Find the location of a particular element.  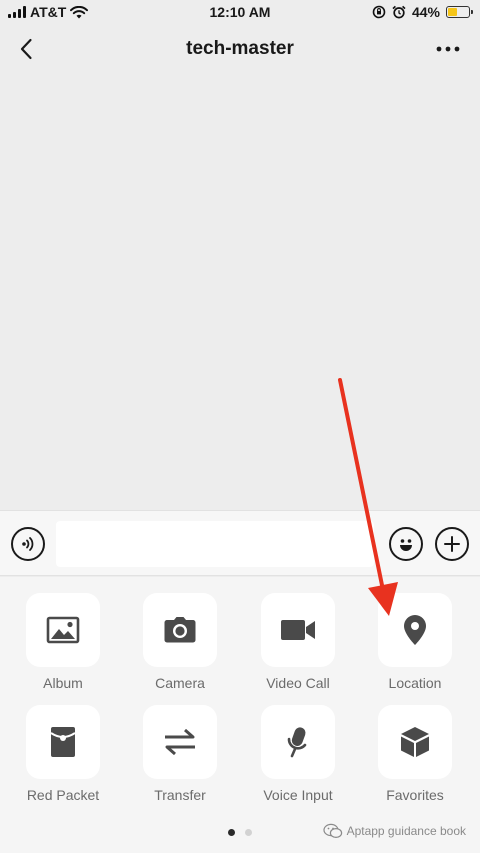

transfer-tile: Transfer is located at coordinates (180, 760).